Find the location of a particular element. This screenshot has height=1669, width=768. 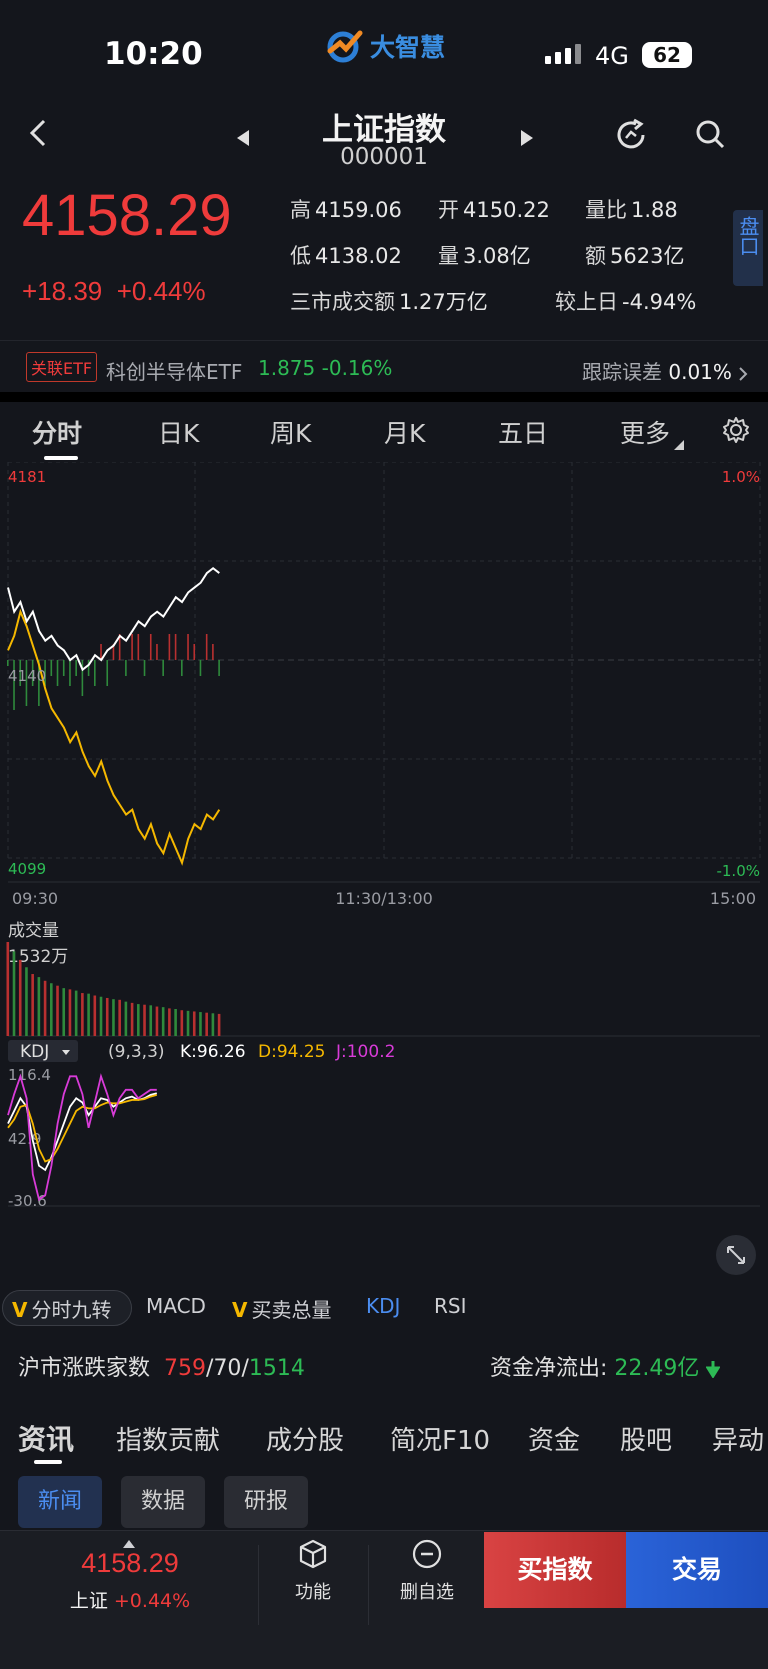

next-index-button is located at coordinates (527, 140).